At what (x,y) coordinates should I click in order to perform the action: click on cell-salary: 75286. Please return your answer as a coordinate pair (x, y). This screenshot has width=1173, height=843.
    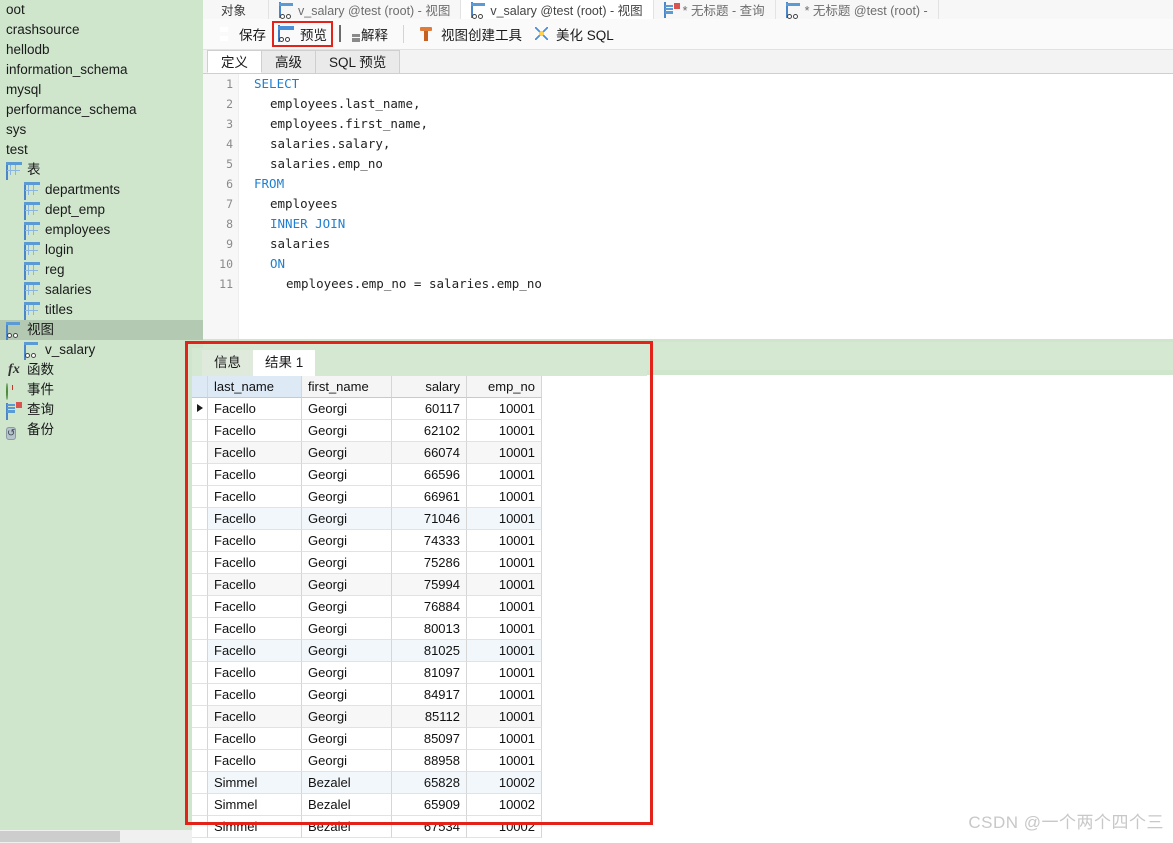
    Looking at the image, I should click on (429, 563).